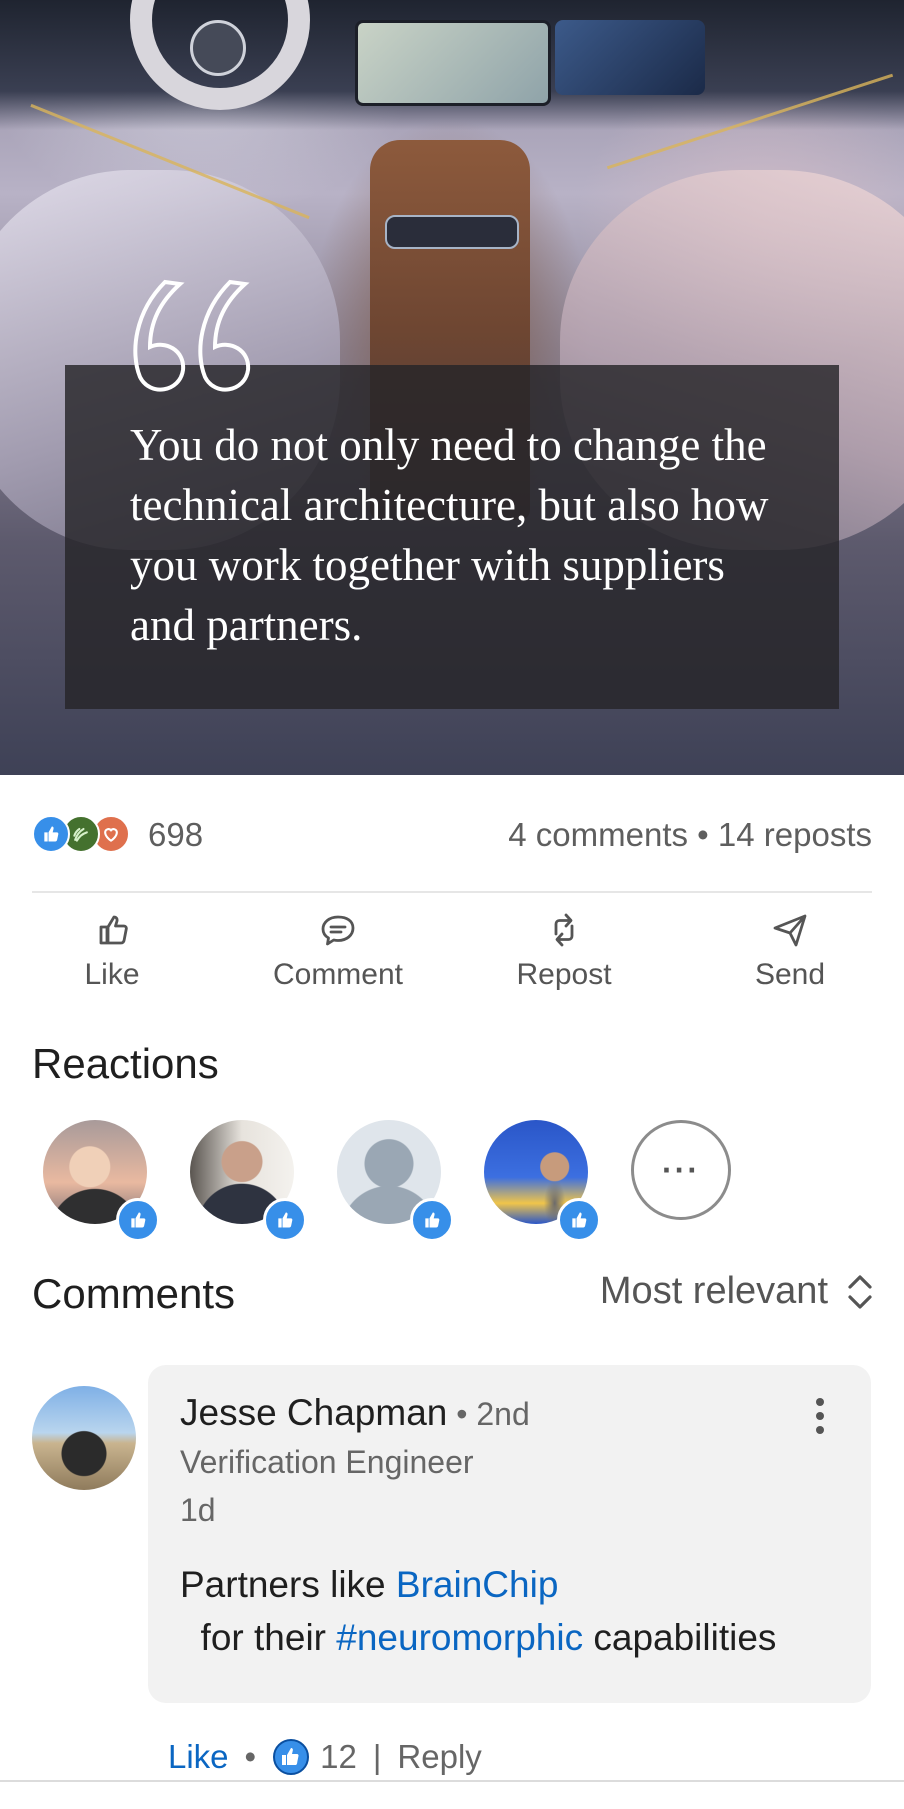  I want to click on thumbs-up-icon, so click(113, 930).